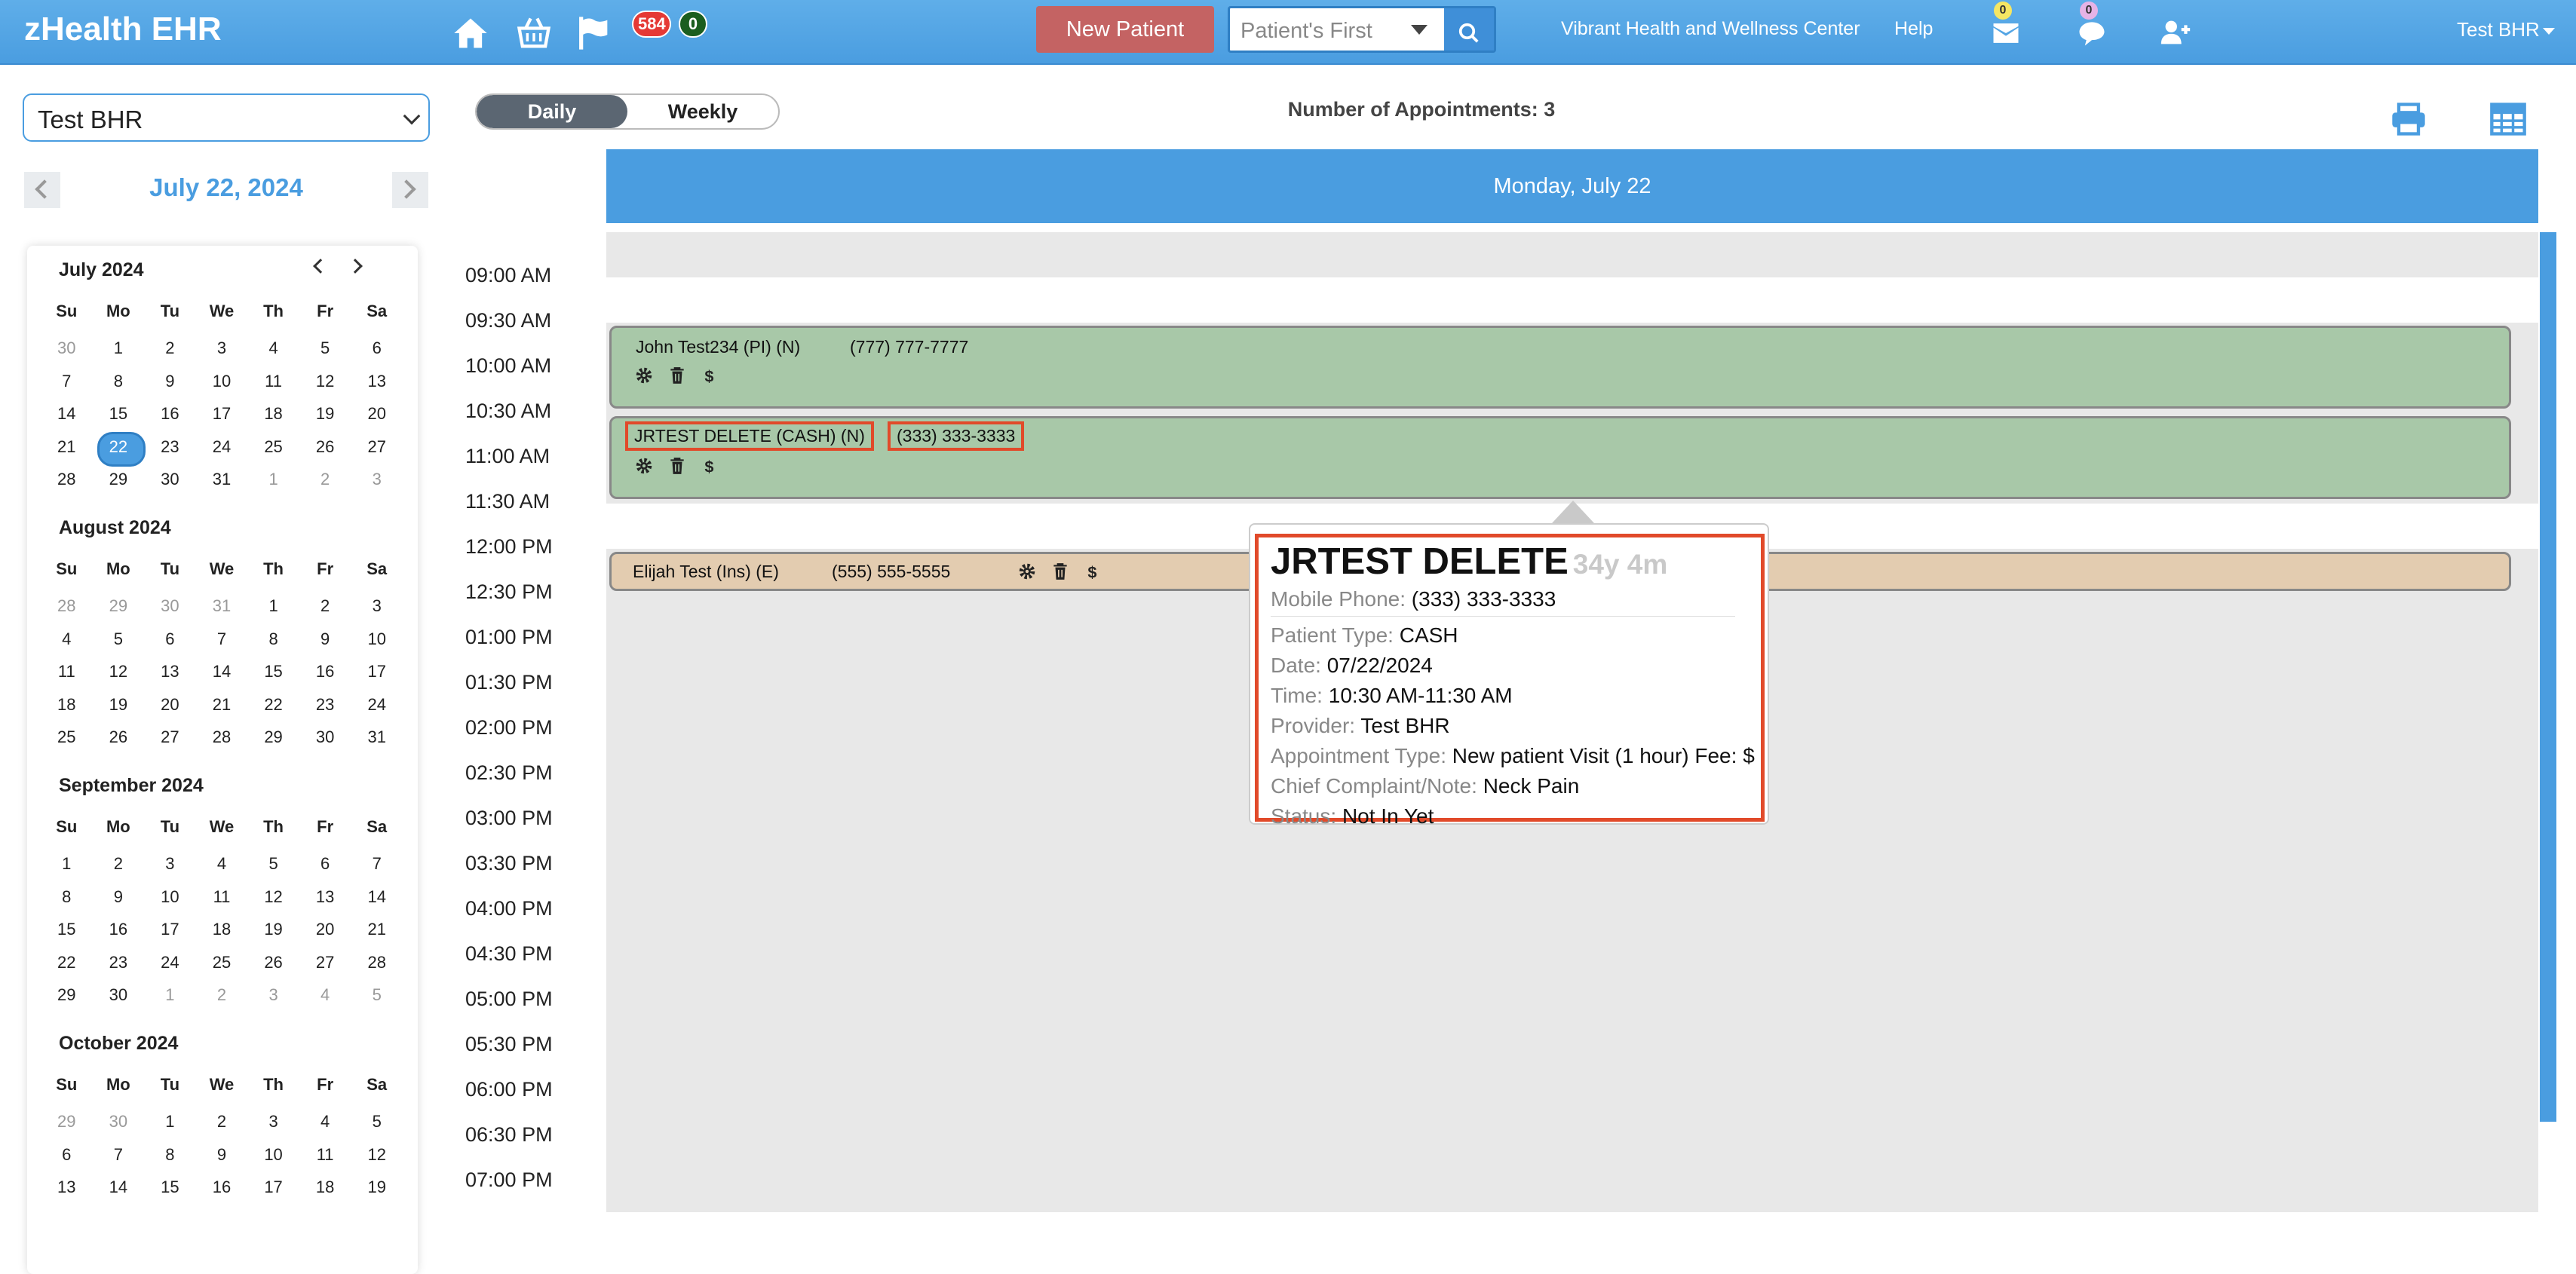 The width and height of the screenshot is (2576, 1274). What do you see at coordinates (2506, 29) in the screenshot?
I see `user-menu: Test BHR` at bounding box center [2506, 29].